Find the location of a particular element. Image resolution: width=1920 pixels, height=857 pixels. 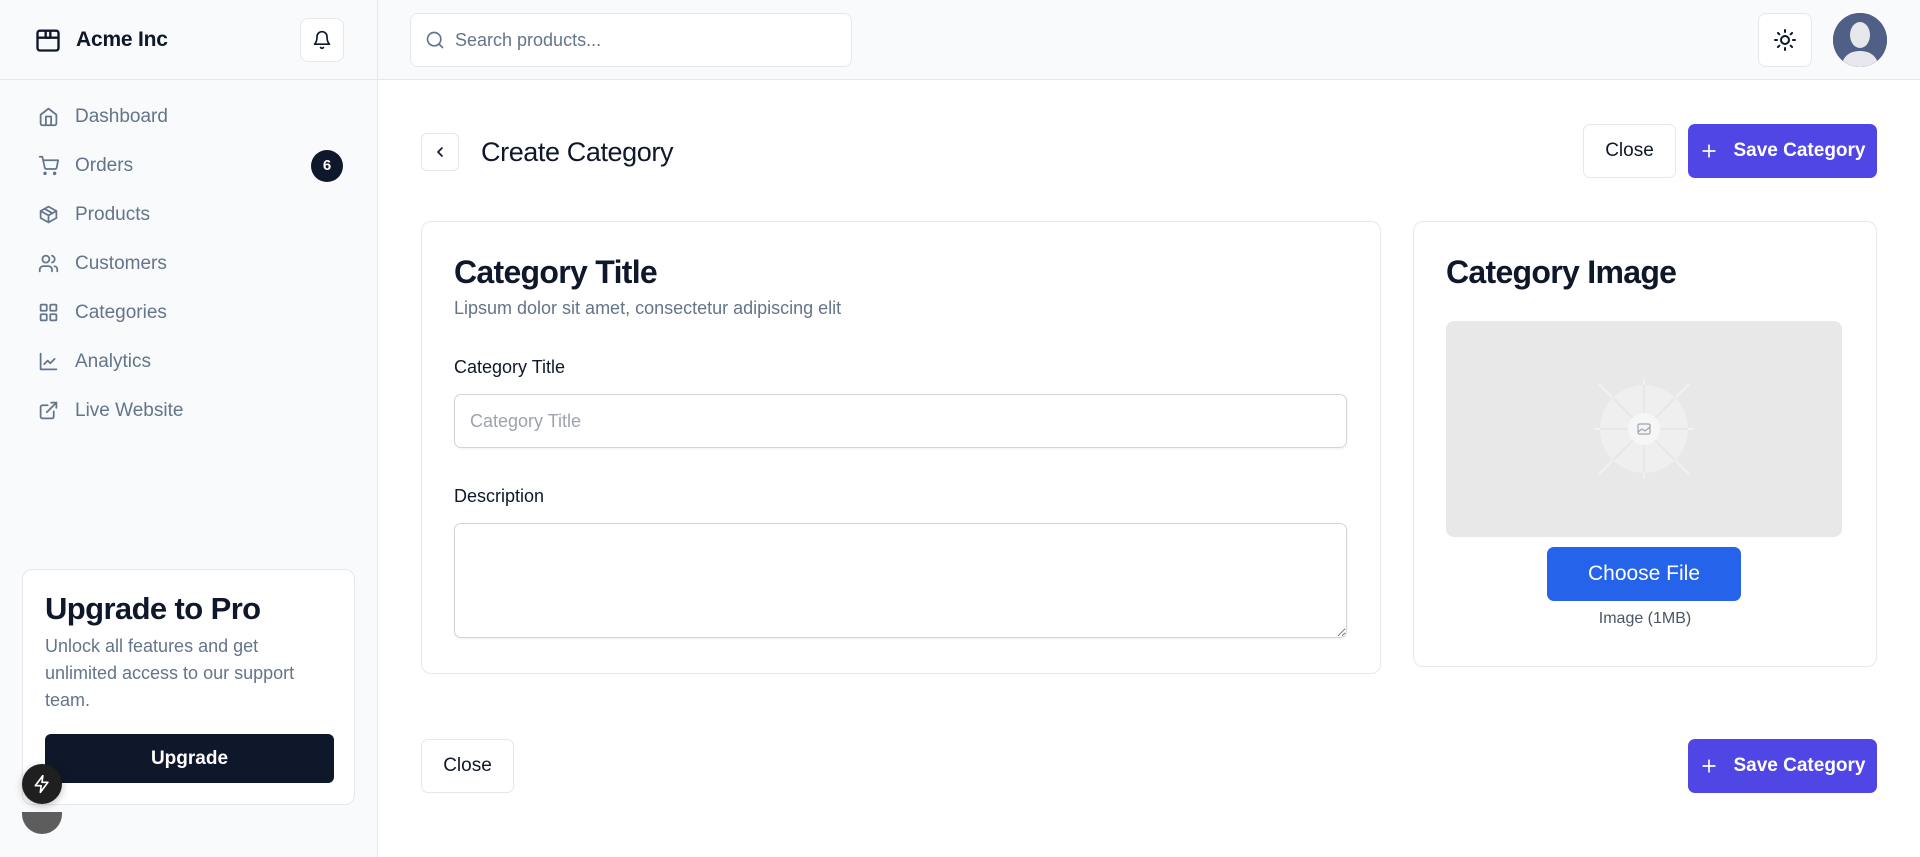

floating-widget-shadow is located at coordinates (42, 823).